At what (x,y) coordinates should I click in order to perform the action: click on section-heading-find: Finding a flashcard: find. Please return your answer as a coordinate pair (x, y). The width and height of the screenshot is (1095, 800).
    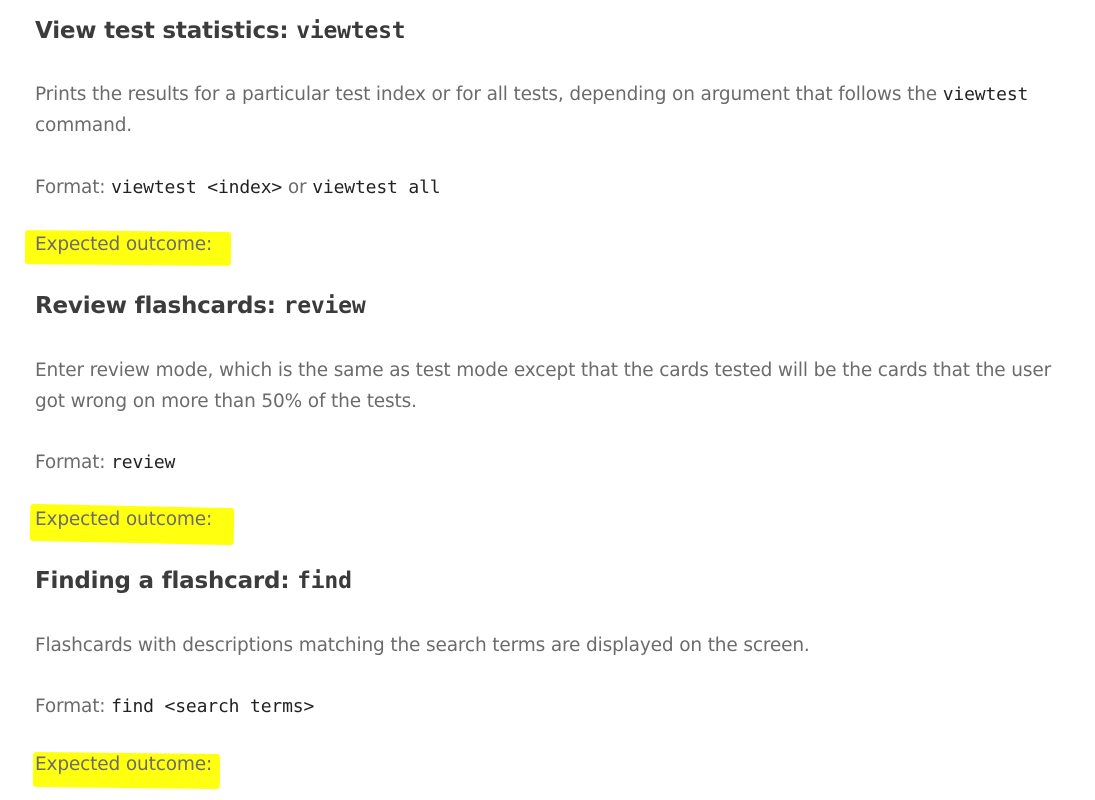
    Looking at the image, I should click on (193, 581).